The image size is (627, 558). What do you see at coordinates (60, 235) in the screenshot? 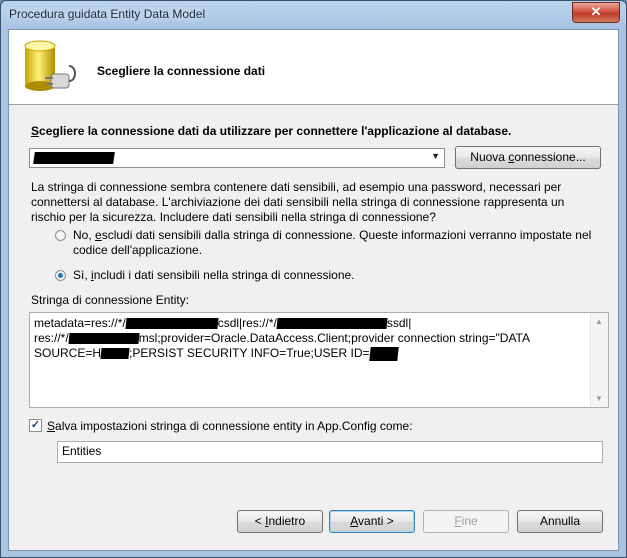
I see `radio-button` at bounding box center [60, 235].